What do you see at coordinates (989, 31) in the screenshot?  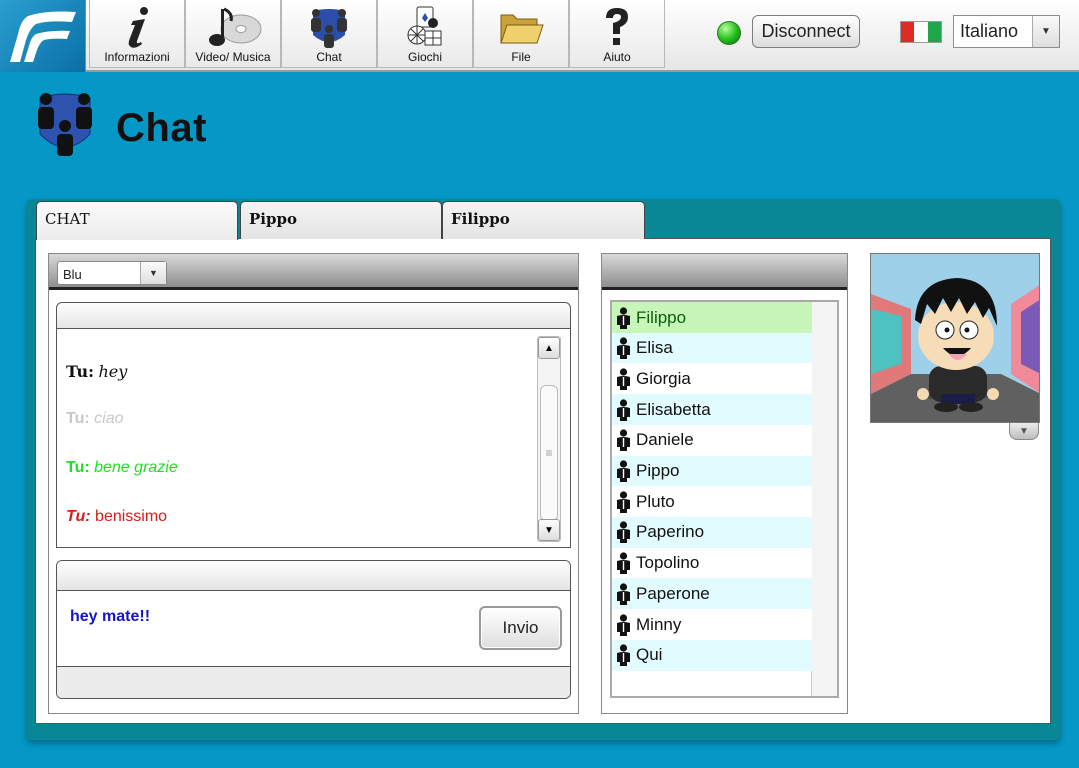 I see `language-select-value: Italiano` at bounding box center [989, 31].